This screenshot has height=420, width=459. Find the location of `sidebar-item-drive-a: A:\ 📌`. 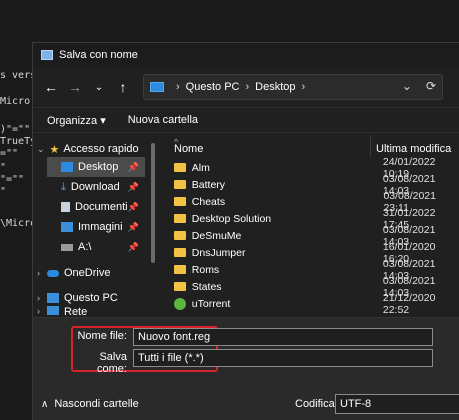

sidebar-item-drive-a: A:\ 📌 is located at coordinates (103, 247).